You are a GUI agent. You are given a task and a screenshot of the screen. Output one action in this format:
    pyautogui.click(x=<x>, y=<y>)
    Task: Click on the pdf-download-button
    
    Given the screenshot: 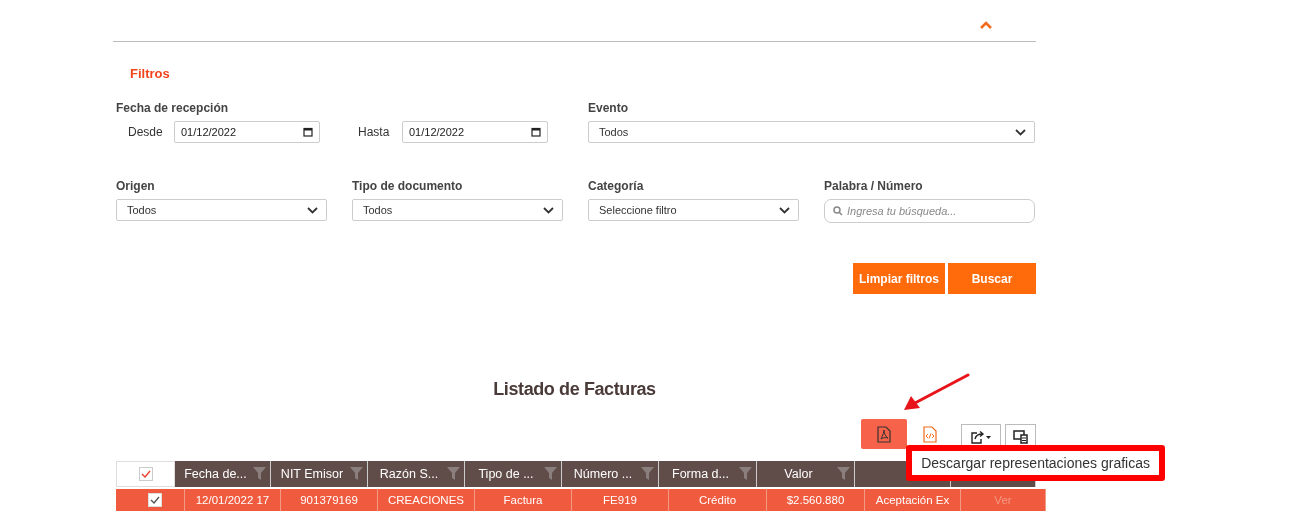 What is the action you would take?
    pyautogui.click(x=884, y=434)
    